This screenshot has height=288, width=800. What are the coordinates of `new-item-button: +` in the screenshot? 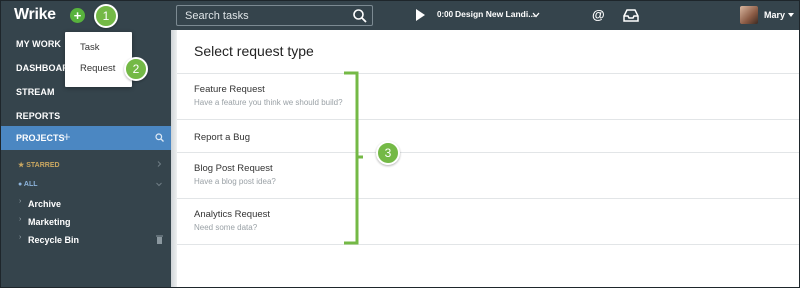 It's located at (77, 15).